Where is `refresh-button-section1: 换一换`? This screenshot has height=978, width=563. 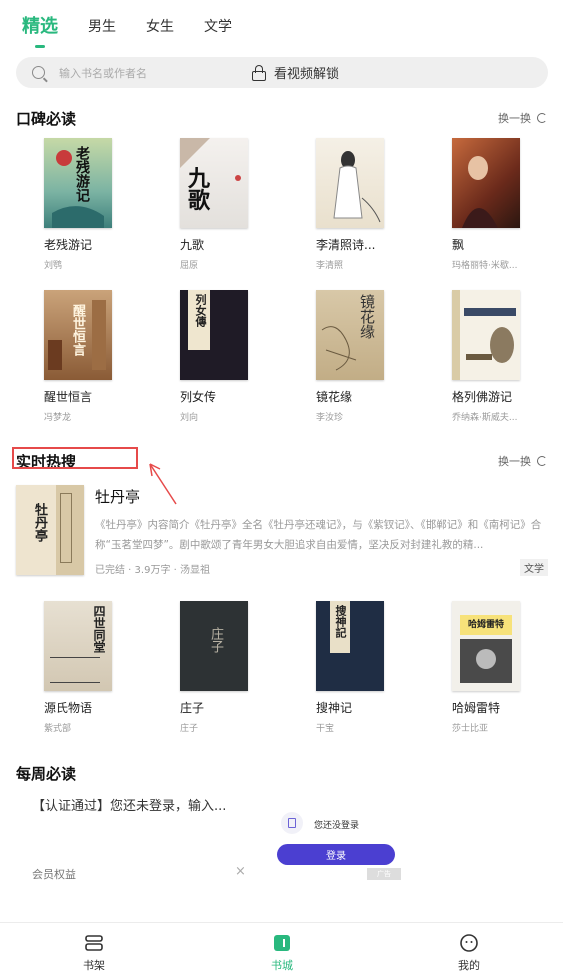
refresh-button-section1: 换一换 is located at coordinates (522, 118).